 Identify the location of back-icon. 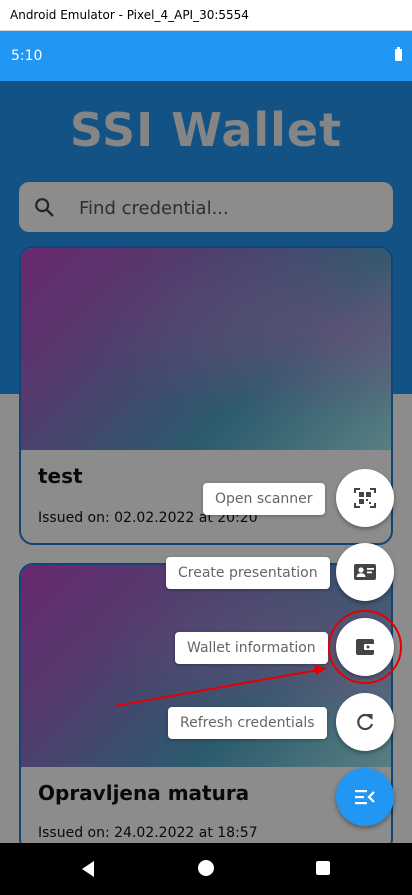
(88, 869).